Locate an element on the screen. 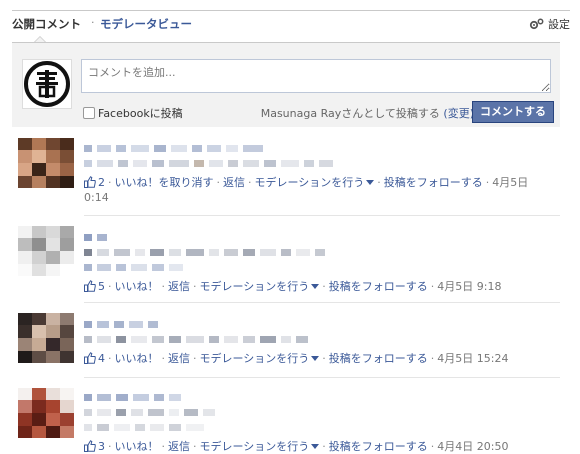  like-count: 5 is located at coordinates (101, 286).